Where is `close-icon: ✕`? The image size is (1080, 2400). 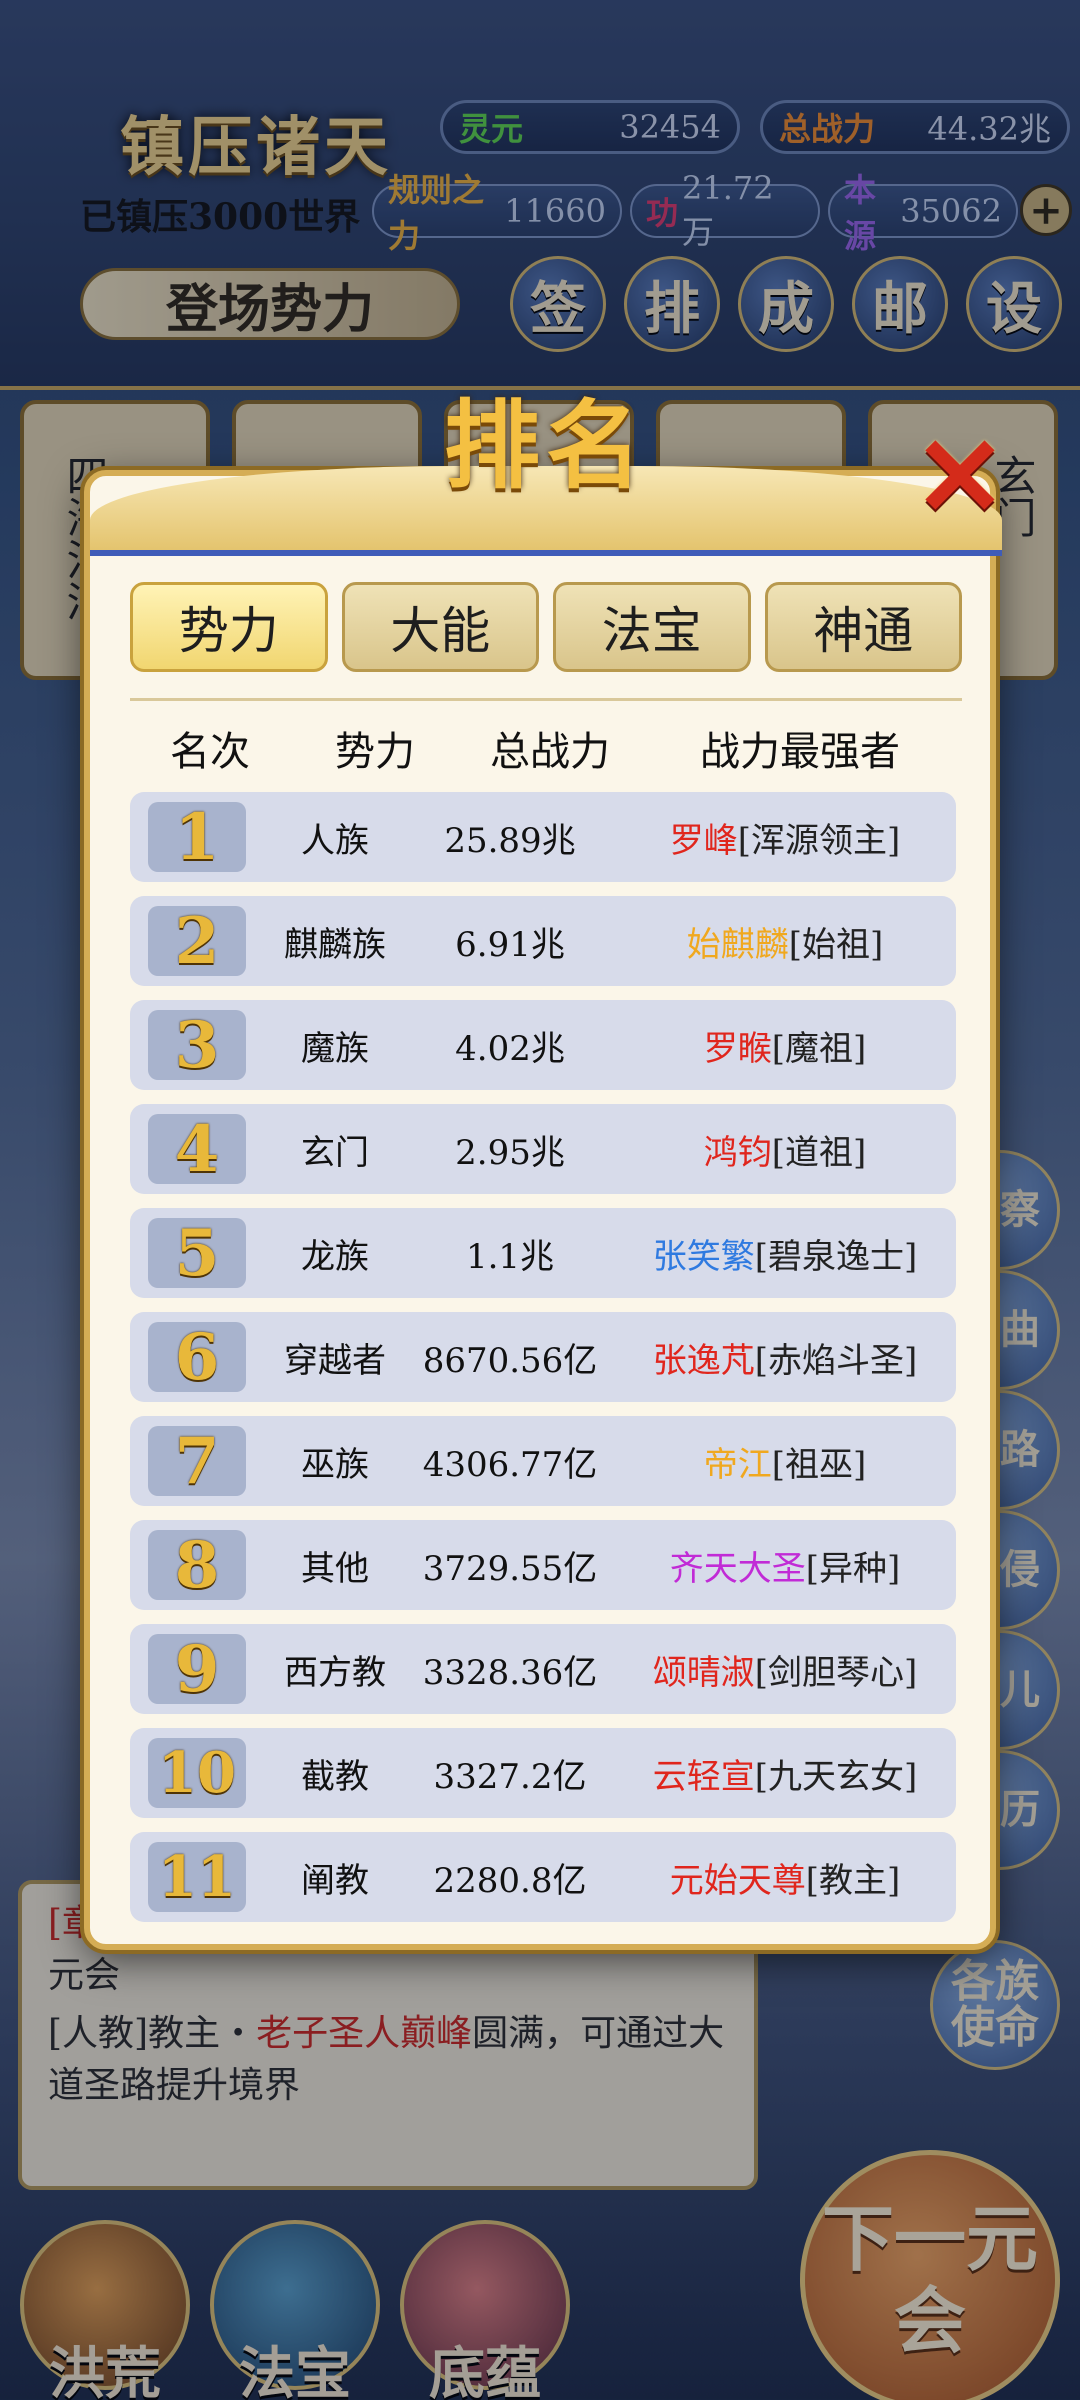
close-icon: ✕ is located at coordinates (960, 476).